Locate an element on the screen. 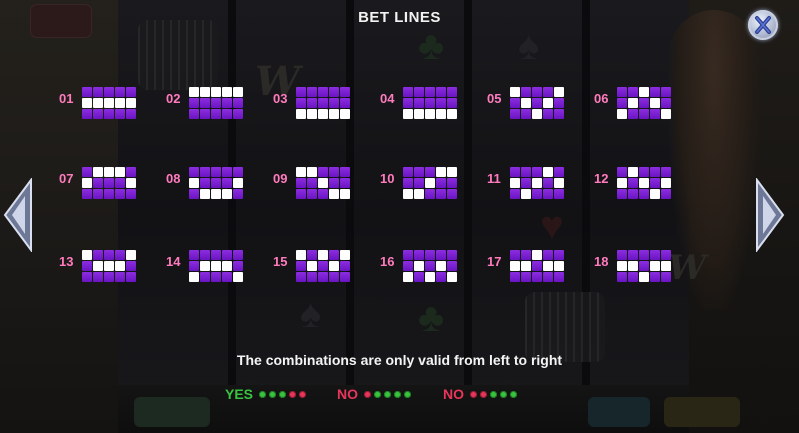 This screenshot has width=799, height=433. bet-table-button is located at coordinates (172, 412).